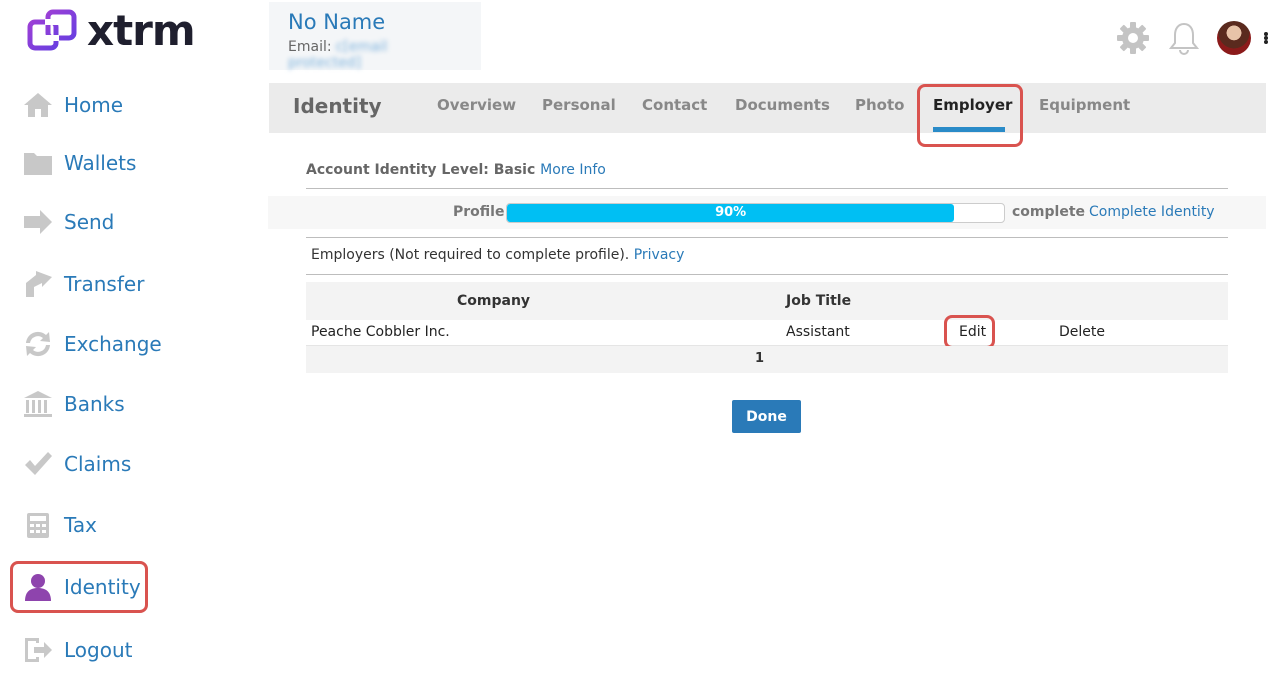 The width and height of the screenshot is (1285, 699). I want to click on done-button: Done, so click(766, 416).